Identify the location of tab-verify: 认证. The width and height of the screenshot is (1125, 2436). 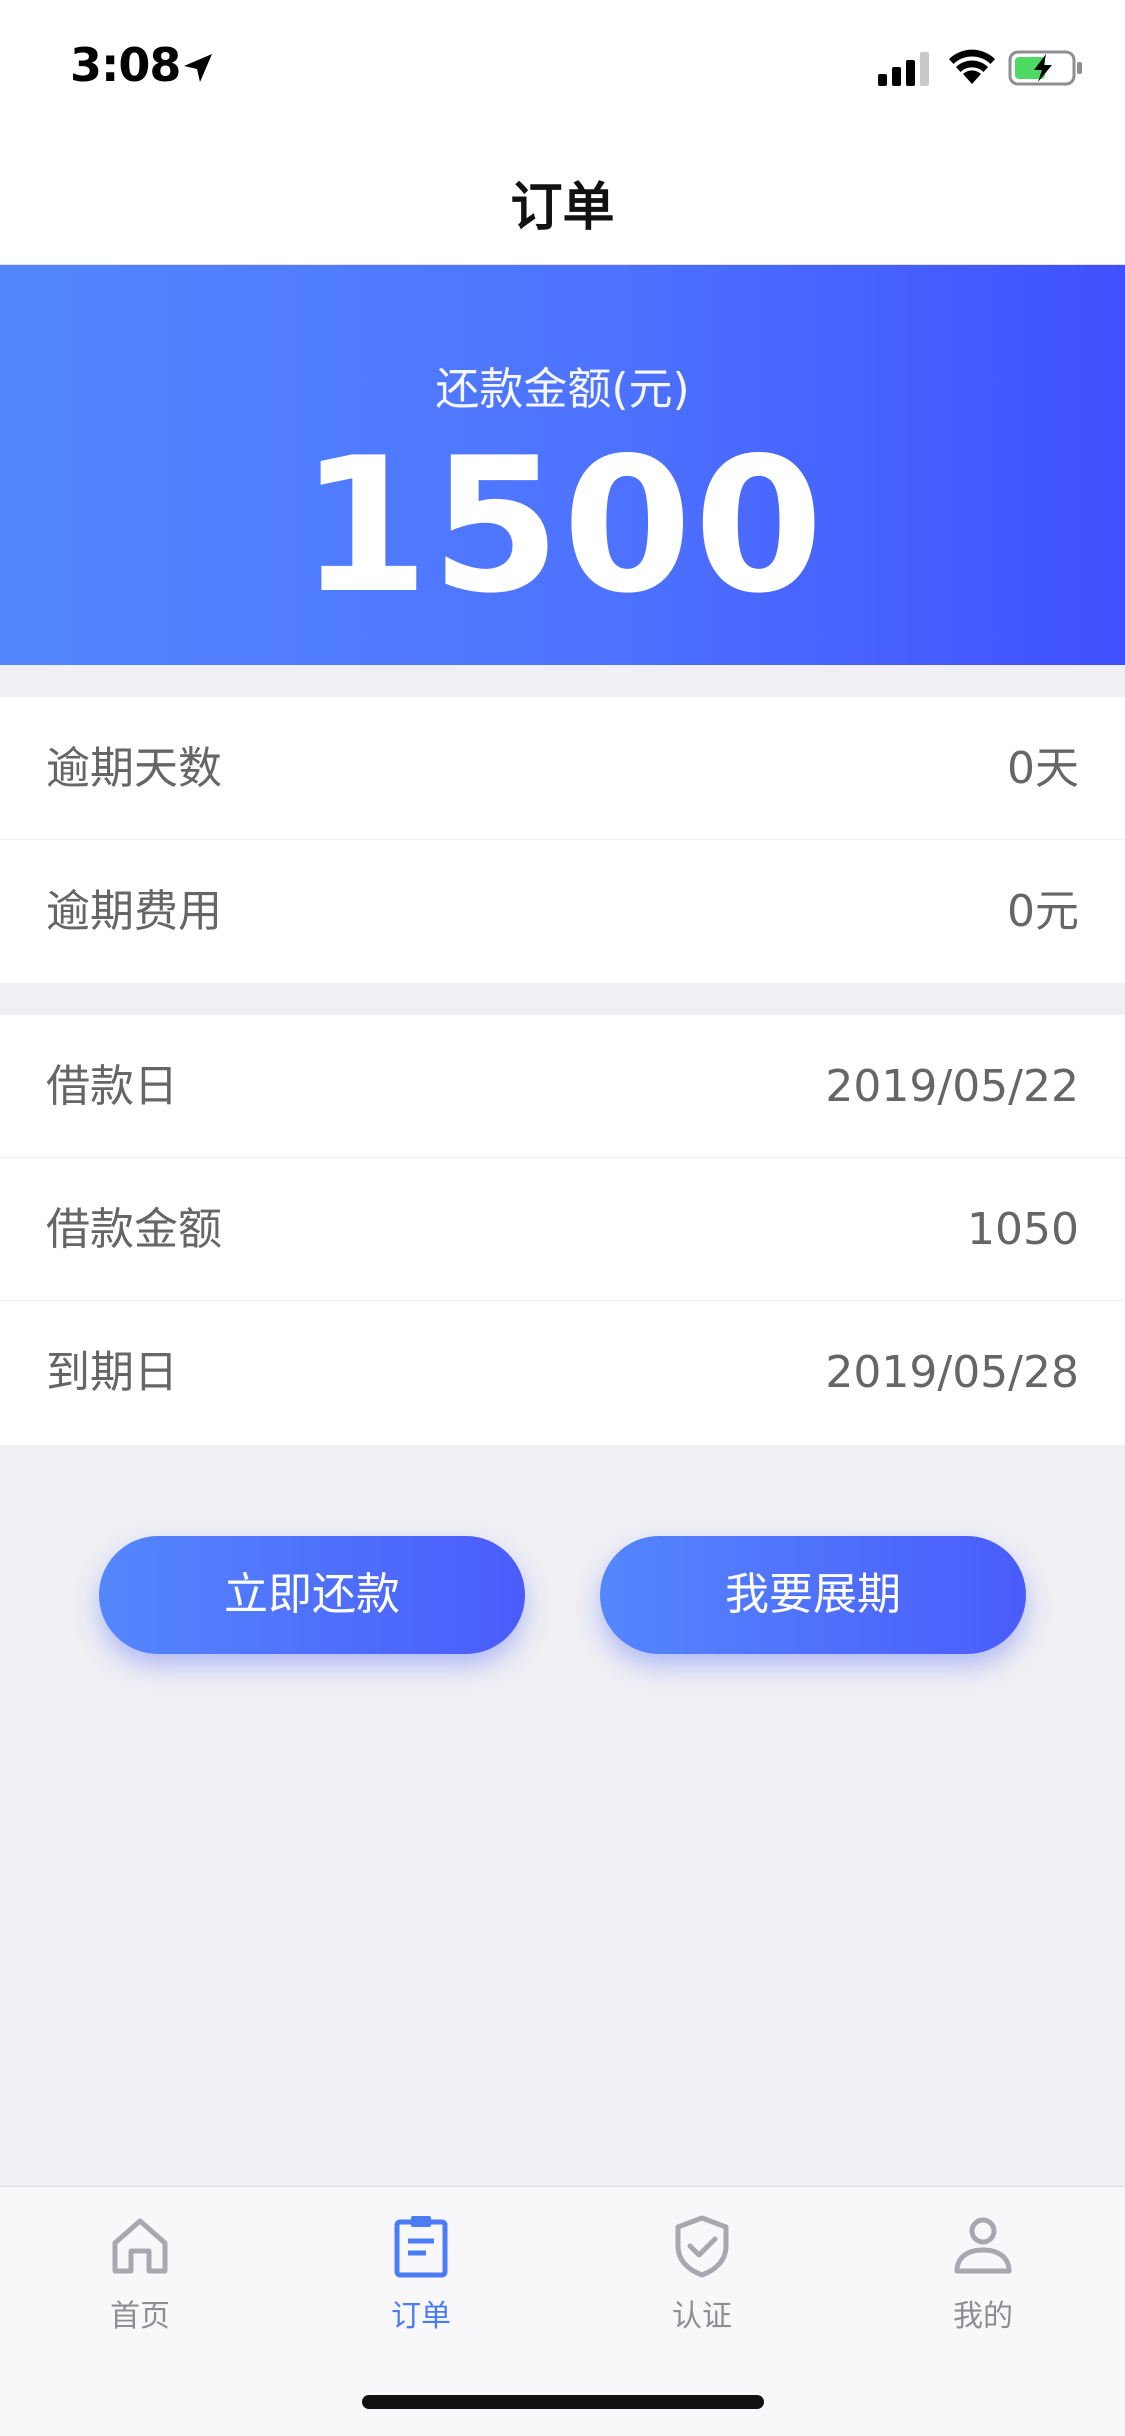
(702, 2278).